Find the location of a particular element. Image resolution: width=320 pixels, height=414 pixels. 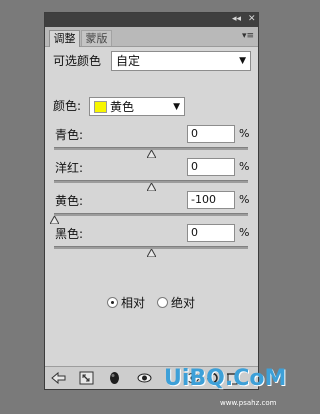

tab-adjust: 调整 is located at coordinates (64, 38).